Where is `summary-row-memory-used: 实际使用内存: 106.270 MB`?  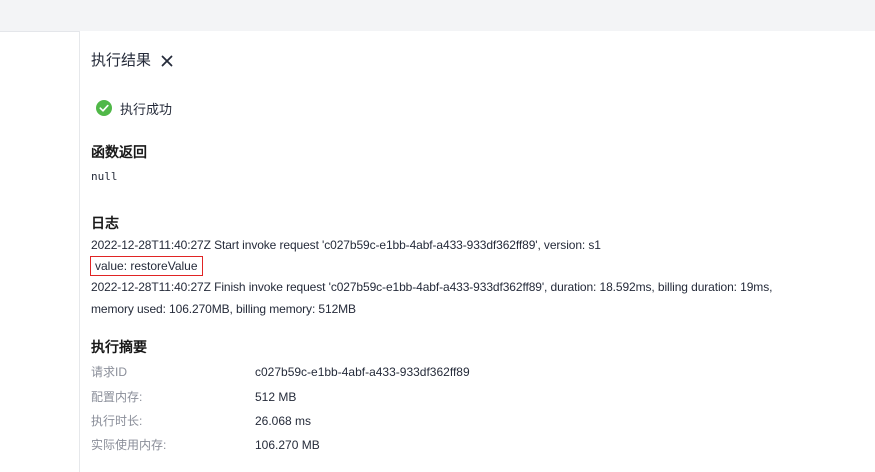 summary-row-memory-used: 实际使用内存: 106.270 MB is located at coordinates (205, 445).